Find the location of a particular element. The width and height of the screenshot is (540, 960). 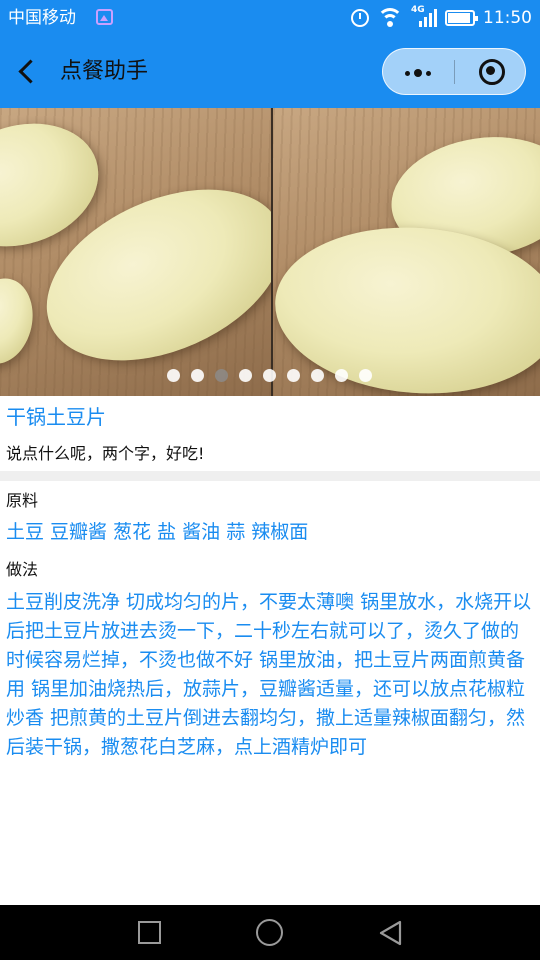

circle-nav-icon is located at coordinates (269, 932).